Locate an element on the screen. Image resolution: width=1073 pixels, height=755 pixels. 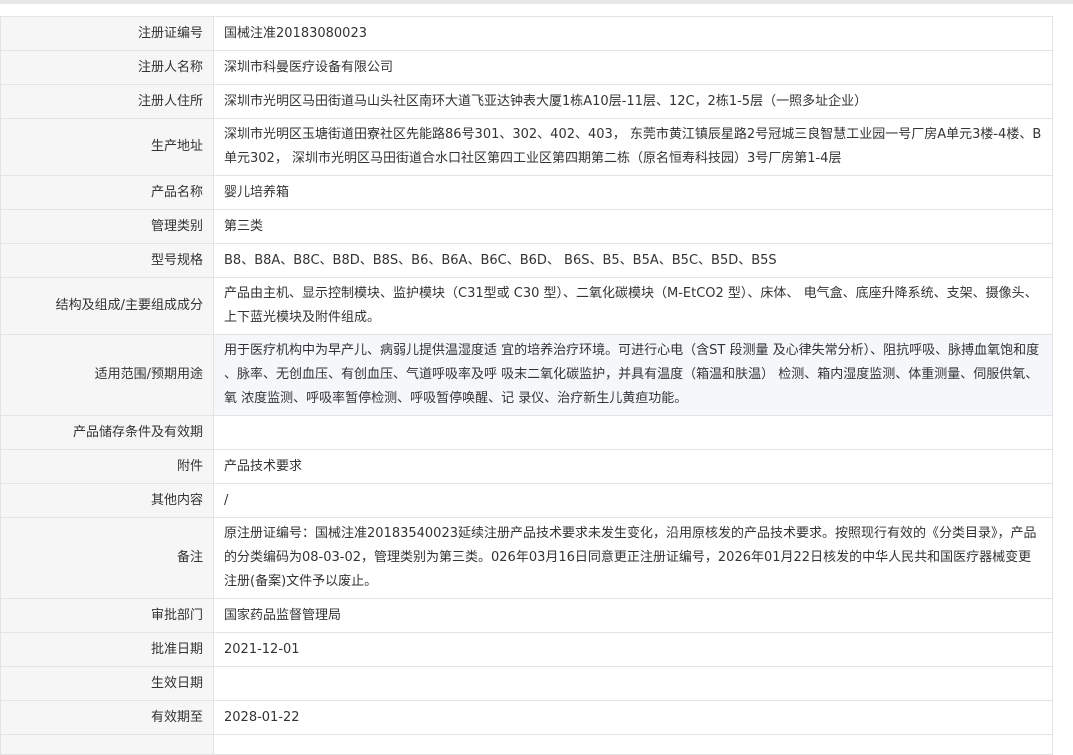
top-spacer is located at coordinates (536, 10).